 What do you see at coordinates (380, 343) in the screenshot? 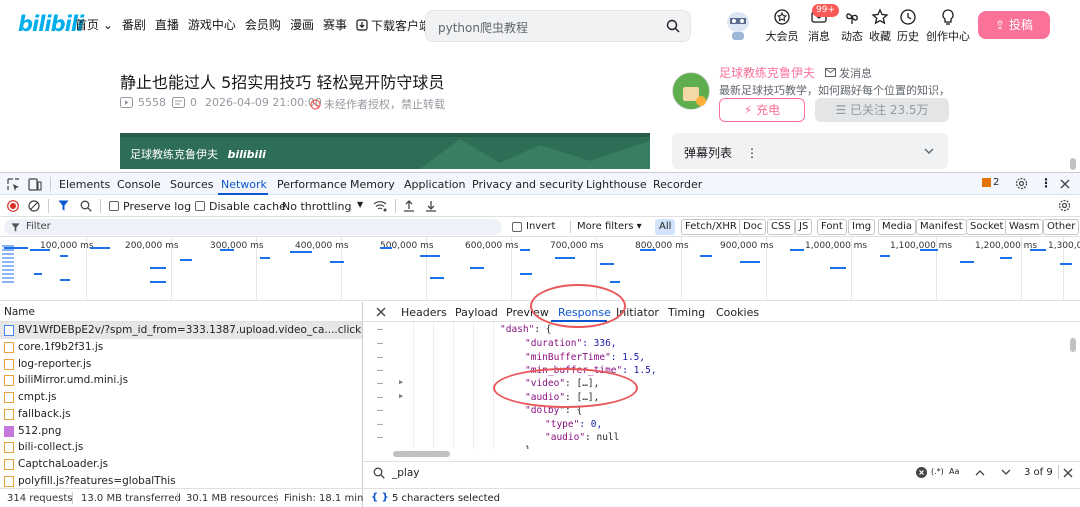
I see `line-gutter: –` at bounding box center [380, 343].